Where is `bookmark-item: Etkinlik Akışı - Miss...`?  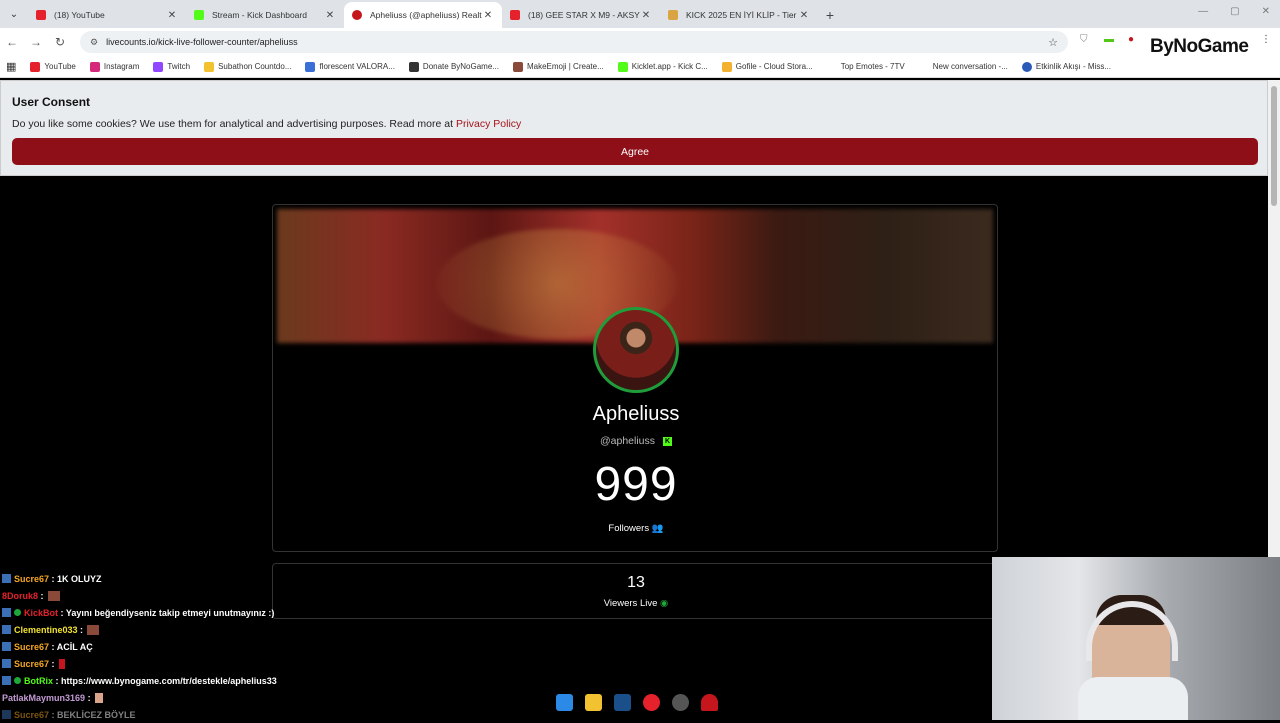
bookmark-item: Etkinlik Akışı - Miss... is located at coordinates (1066, 66).